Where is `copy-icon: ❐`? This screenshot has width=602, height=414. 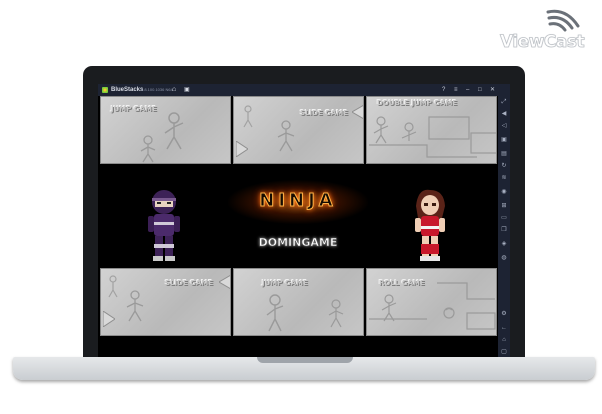
copy-icon: ❐ is located at coordinates (504, 230).